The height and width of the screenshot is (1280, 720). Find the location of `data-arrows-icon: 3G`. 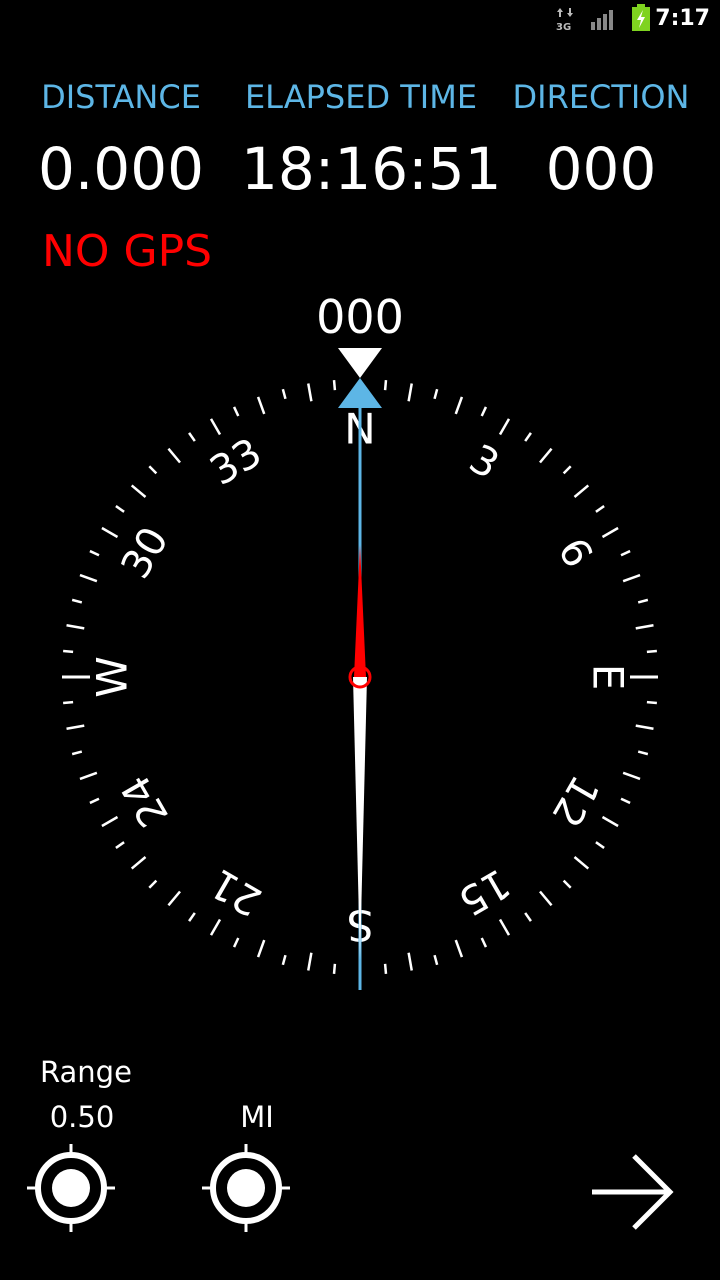

data-arrows-icon: 3G is located at coordinates (564, 20).